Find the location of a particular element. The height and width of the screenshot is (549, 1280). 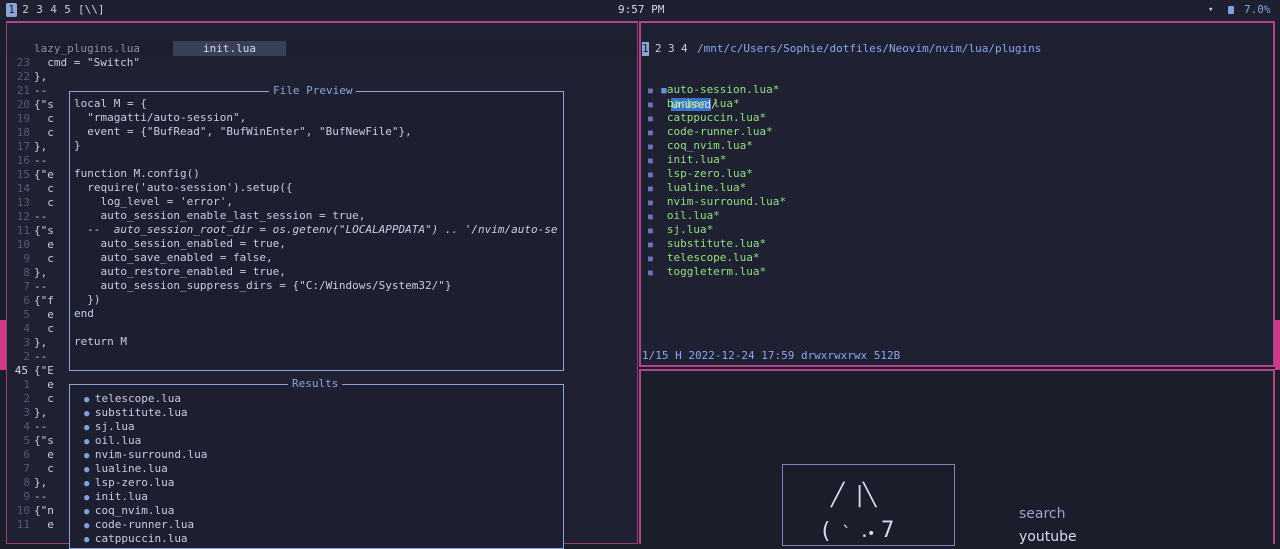

fm-tab-2: 2 is located at coordinates (658, 49).